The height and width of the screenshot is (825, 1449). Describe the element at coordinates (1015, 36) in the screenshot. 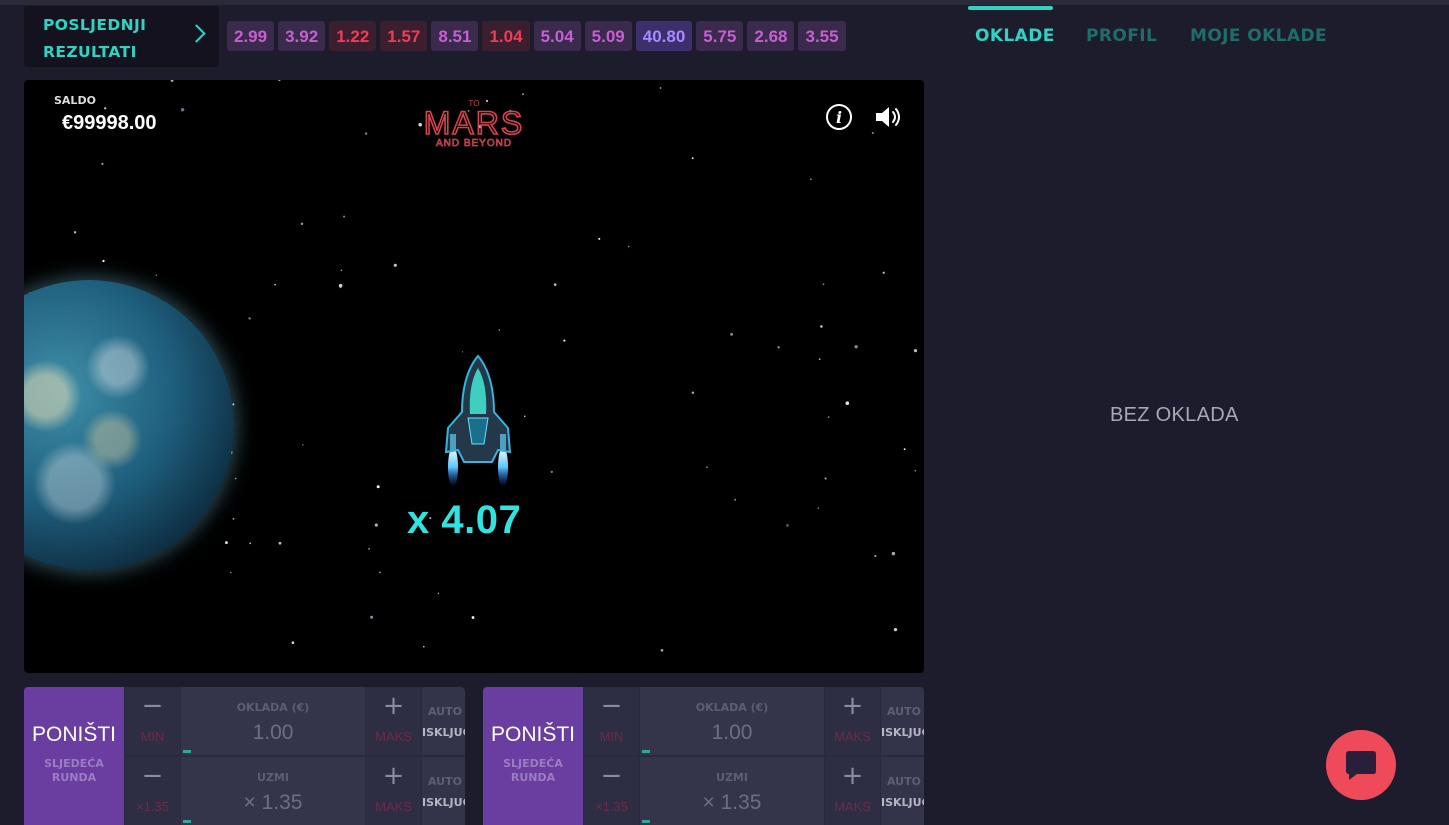

I see `tab-bets: OKLADE` at that location.